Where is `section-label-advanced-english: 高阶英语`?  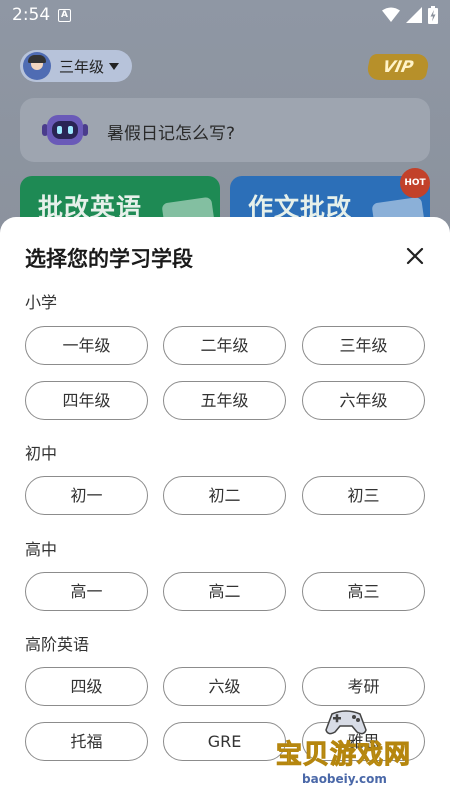 section-label-advanced-english: 高阶英语 is located at coordinates (57, 644).